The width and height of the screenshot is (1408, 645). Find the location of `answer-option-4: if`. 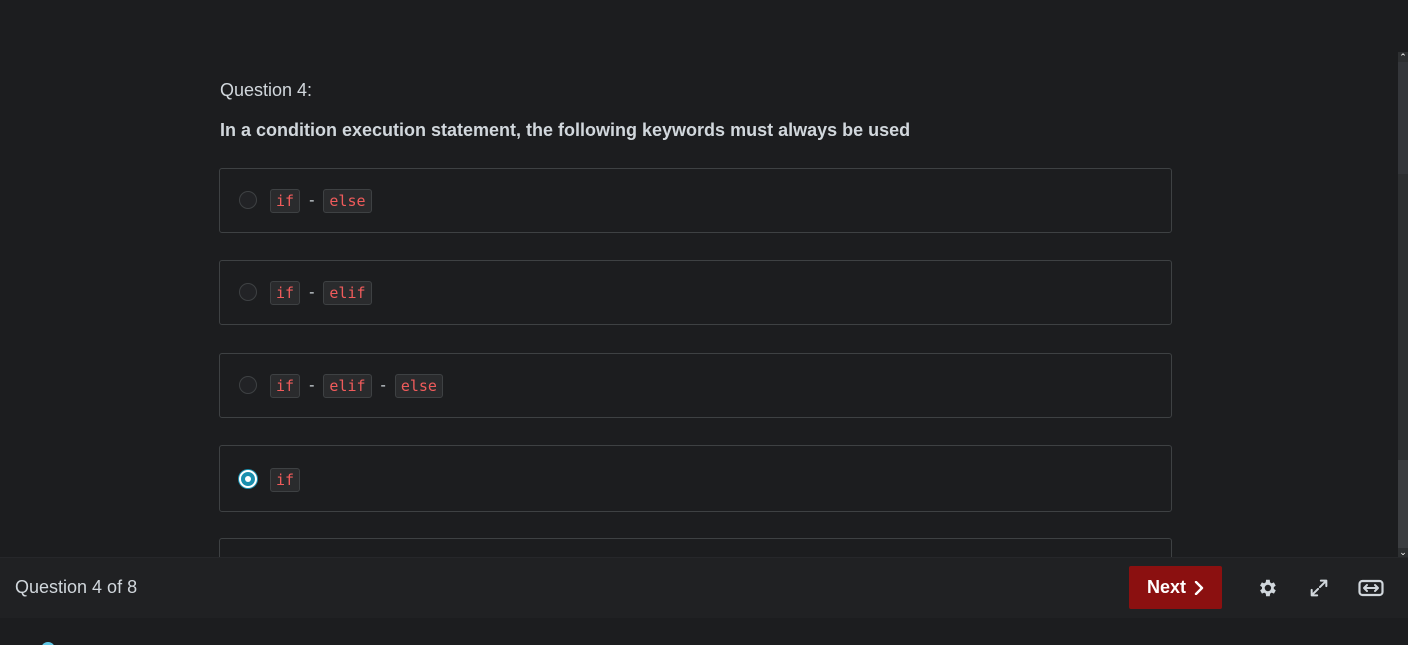

answer-option-4: if is located at coordinates (695, 478).